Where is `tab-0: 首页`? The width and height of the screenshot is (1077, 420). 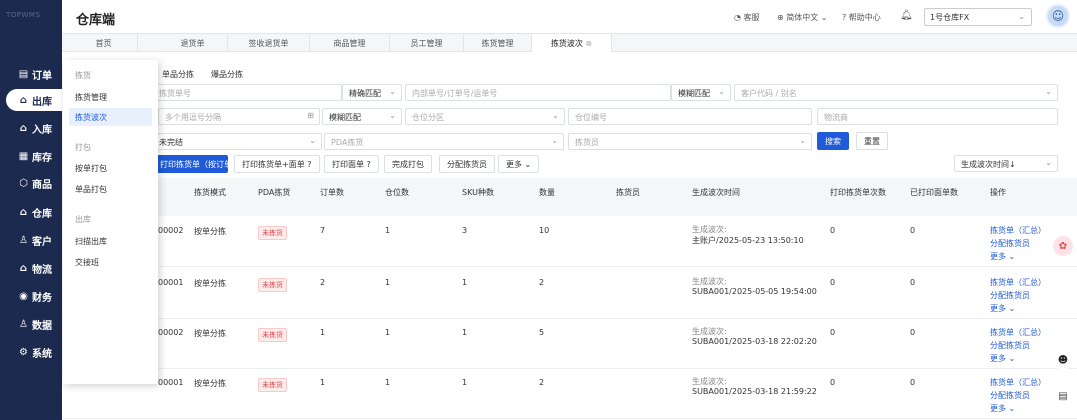 tab-0: 首页 is located at coordinates (104, 43).